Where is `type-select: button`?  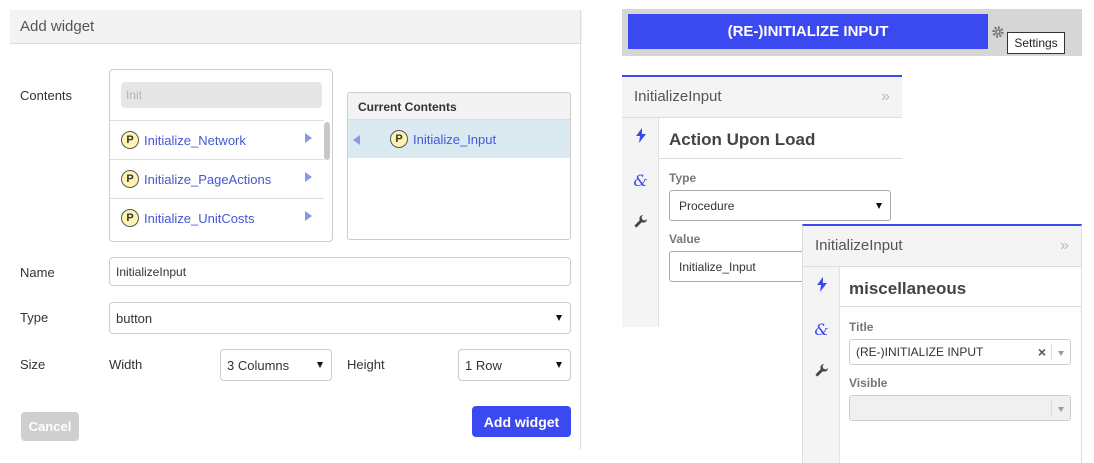
type-select: button is located at coordinates (340, 318).